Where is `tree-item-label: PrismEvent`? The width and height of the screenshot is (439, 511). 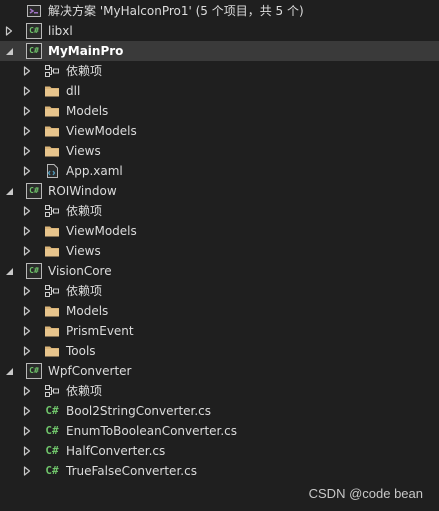 tree-item-label: PrismEvent is located at coordinates (100, 331).